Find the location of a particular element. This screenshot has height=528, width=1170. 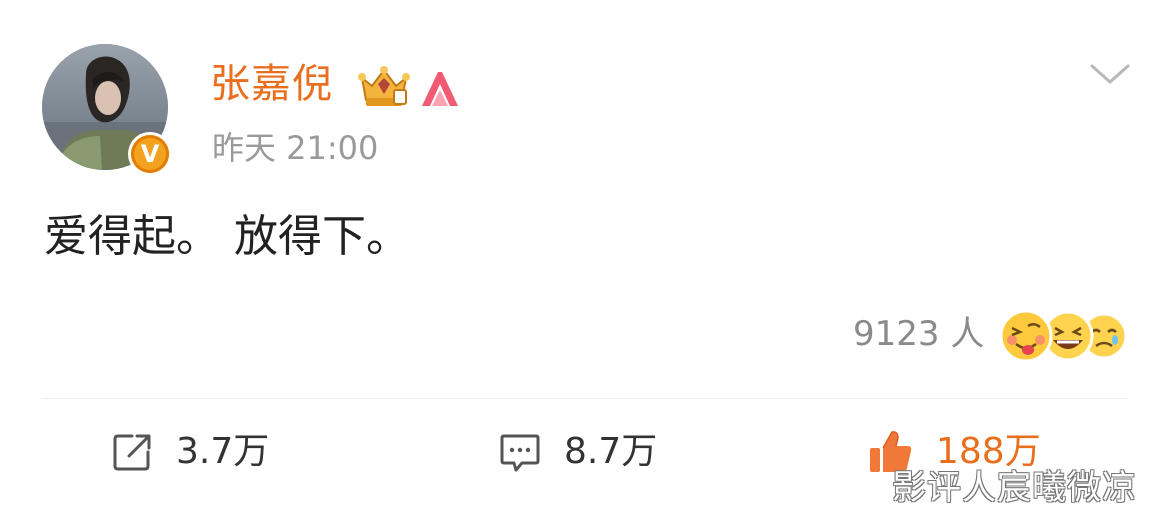

verified-badge: V is located at coordinates (150, 154).